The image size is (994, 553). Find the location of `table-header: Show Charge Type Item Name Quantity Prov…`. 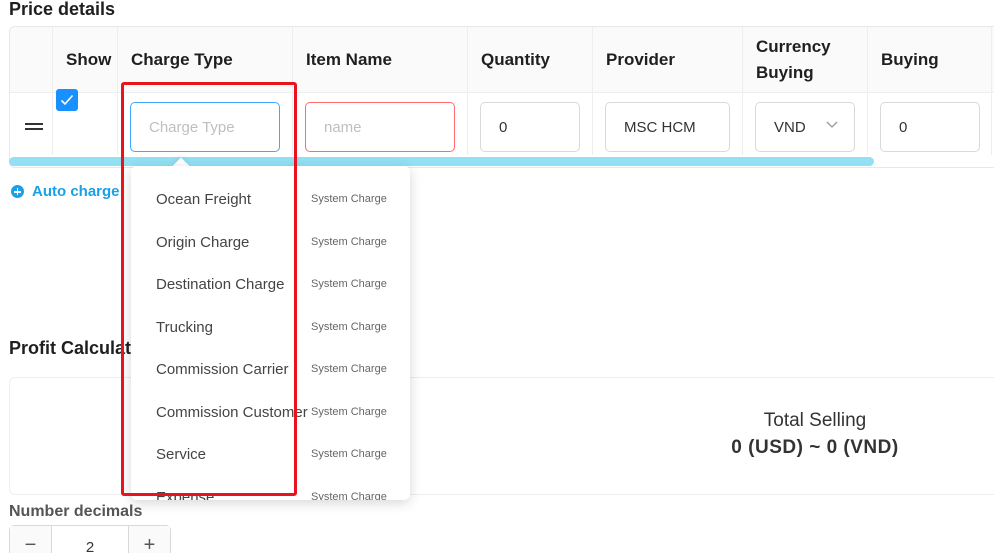

table-header: Show Charge Type Item Name Quantity Prov… is located at coordinates (502, 60).